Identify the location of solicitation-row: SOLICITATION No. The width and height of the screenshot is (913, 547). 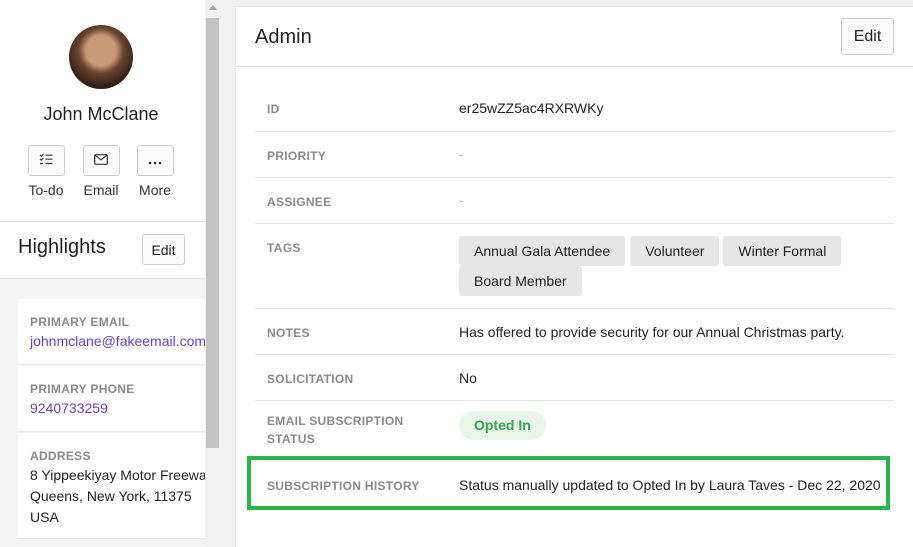
(574, 378).